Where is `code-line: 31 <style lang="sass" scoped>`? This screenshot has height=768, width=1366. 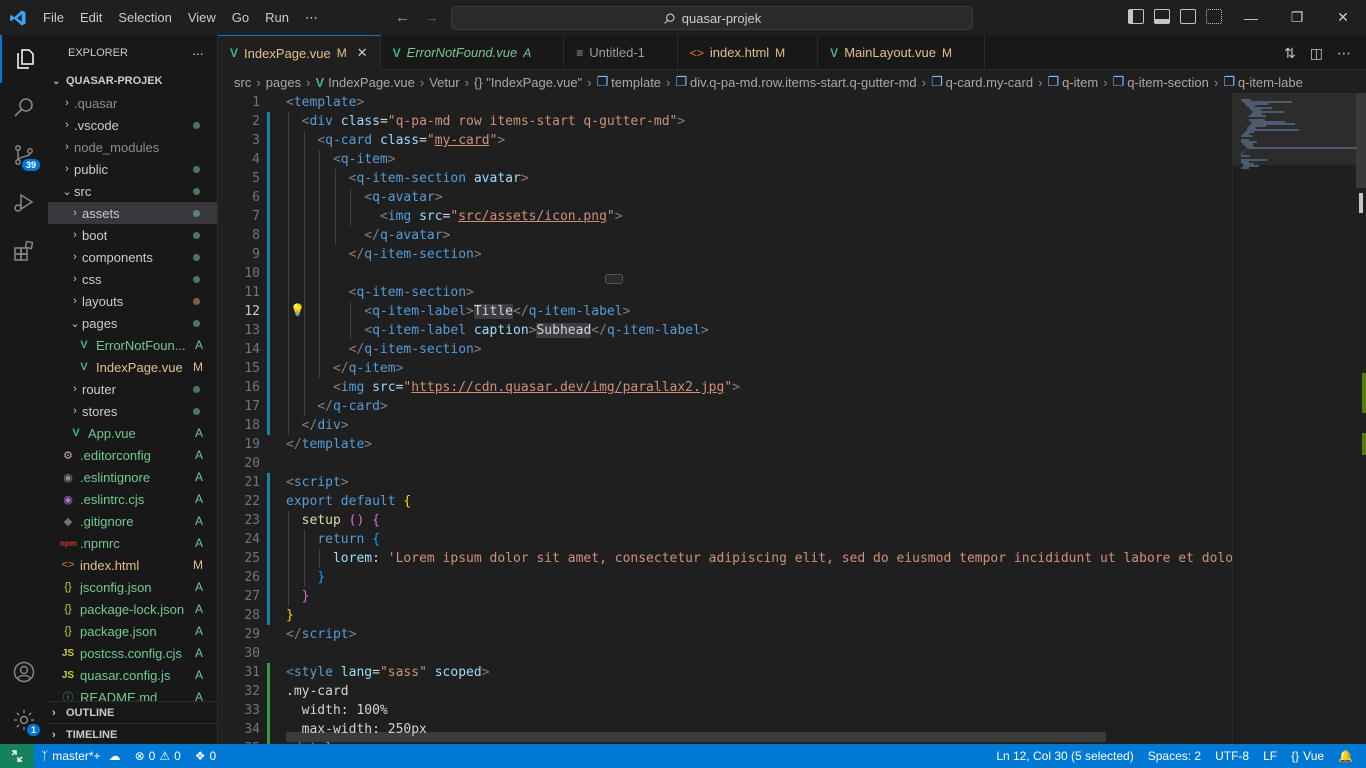
code-line: 31 <style lang="sass" scoped> is located at coordinates (725, 672).